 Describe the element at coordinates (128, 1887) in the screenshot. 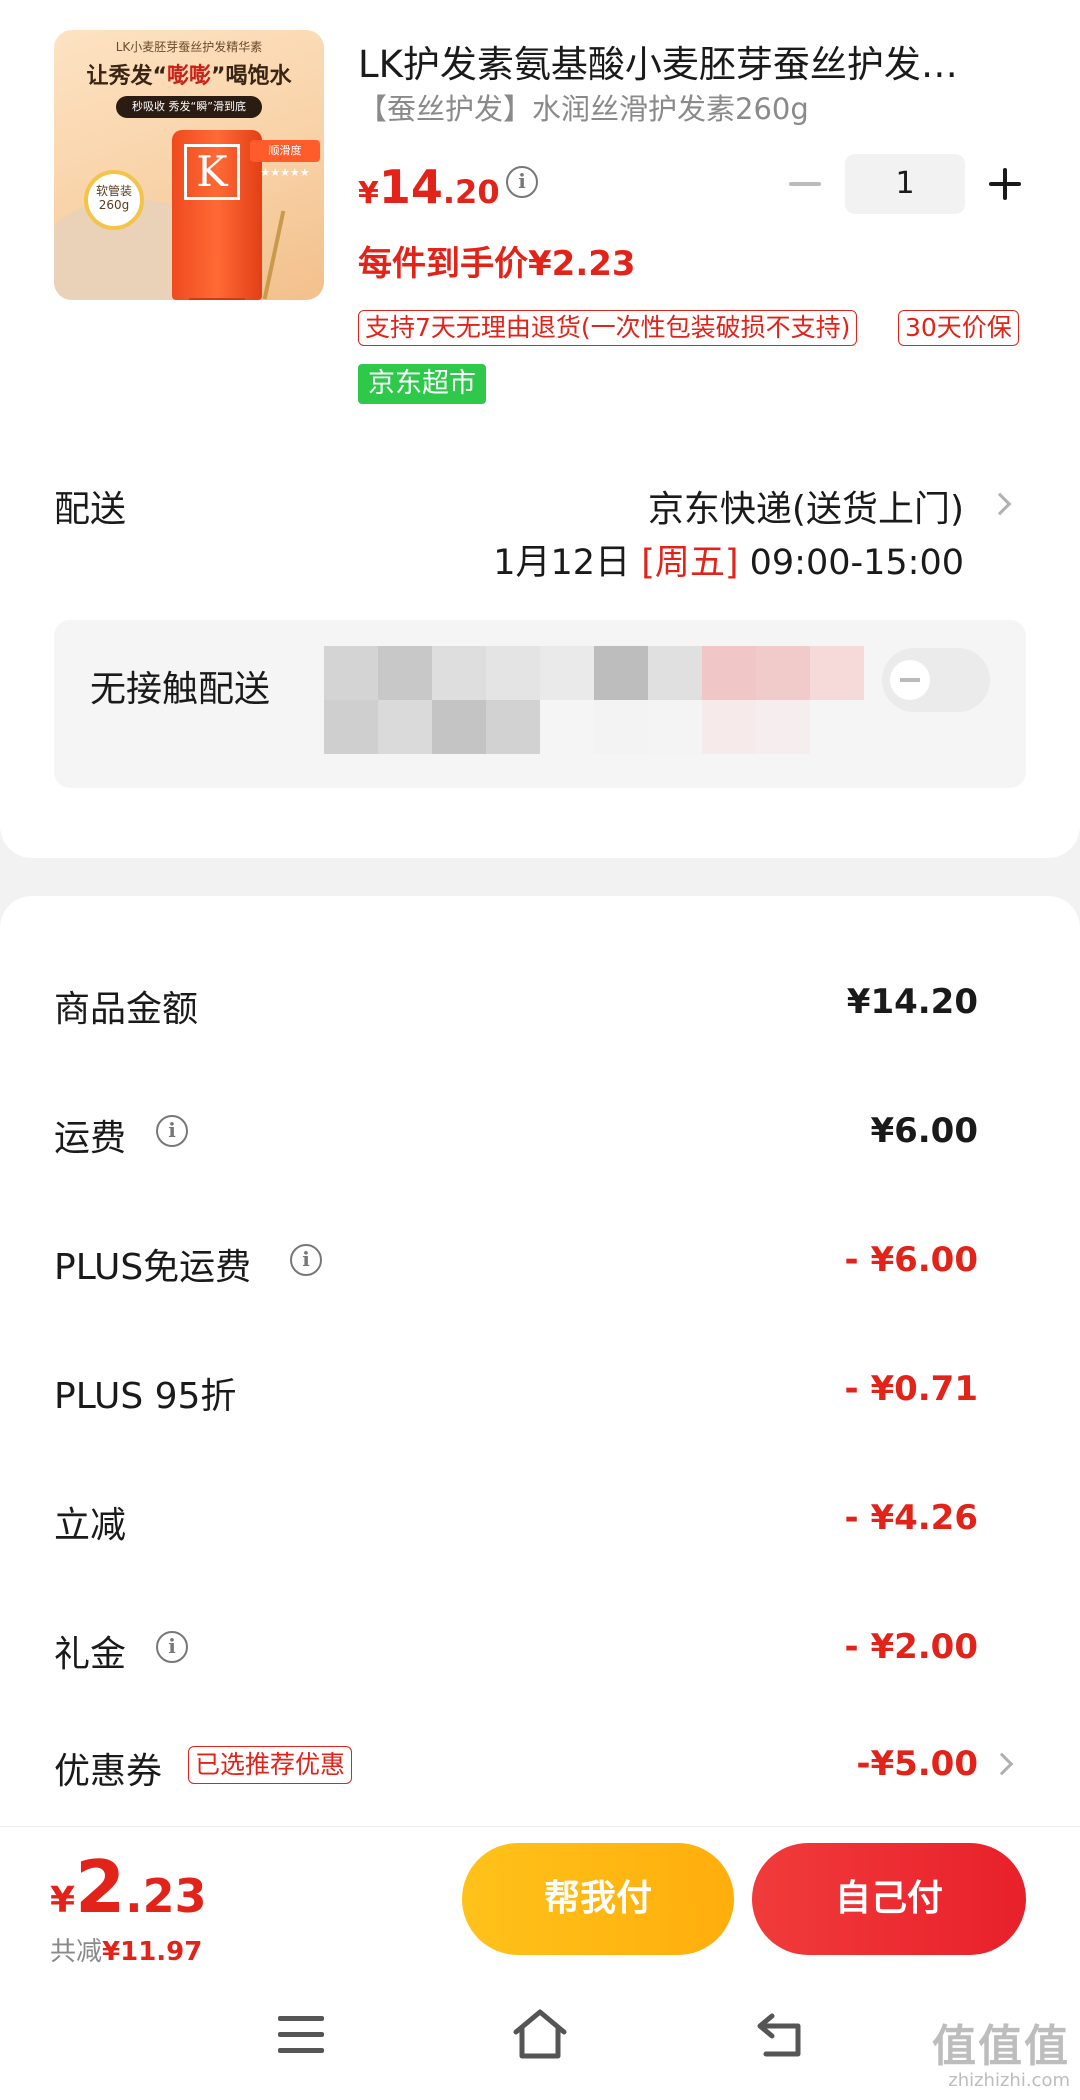

I see `total-price: ¥2.23` at that location.